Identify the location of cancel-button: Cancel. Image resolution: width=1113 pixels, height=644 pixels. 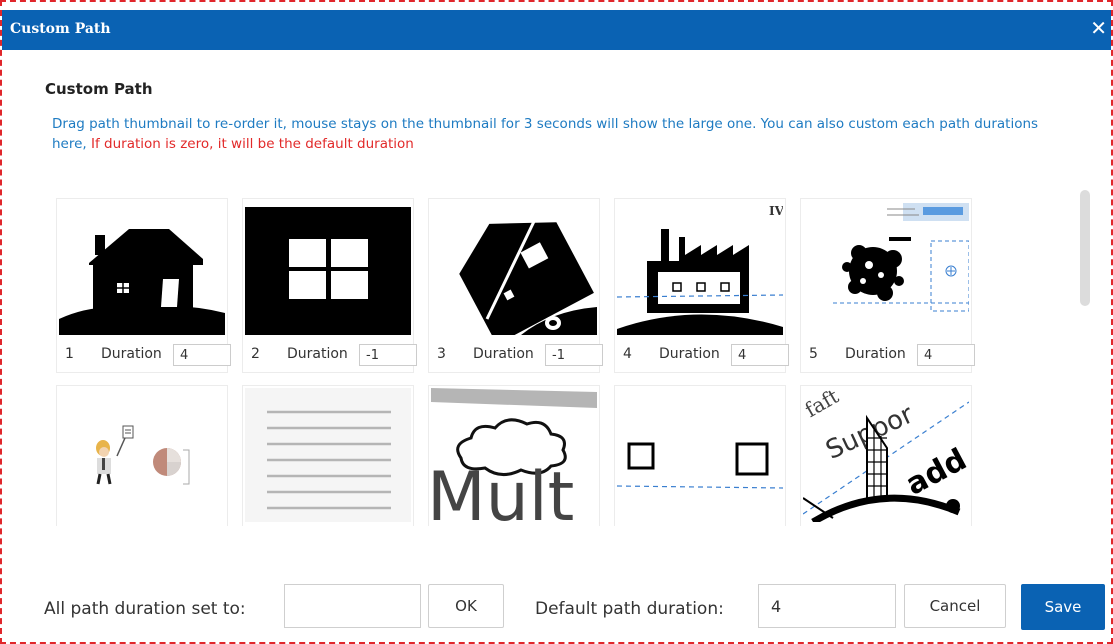
(955, 606).